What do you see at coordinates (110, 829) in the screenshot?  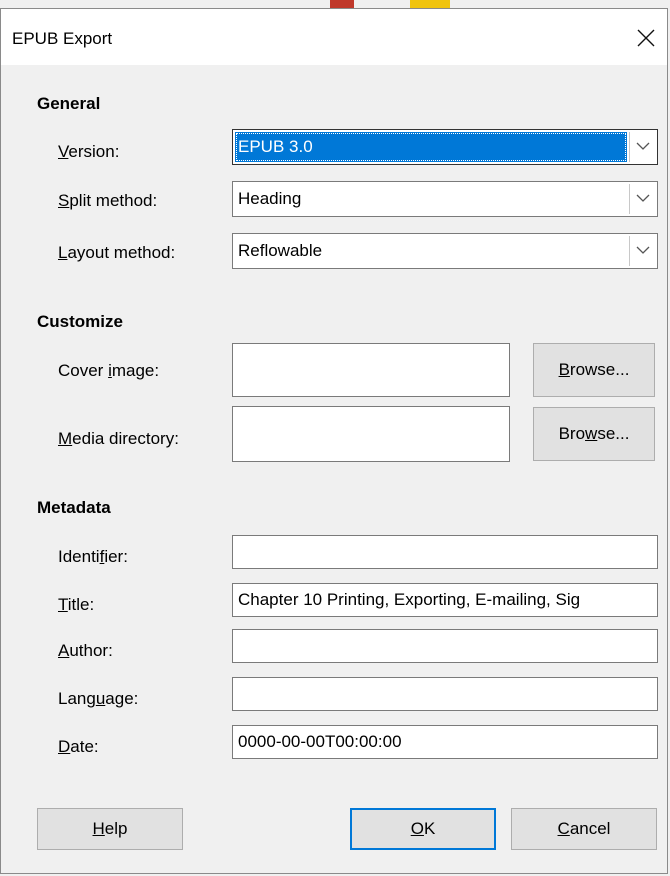 I see `help-button: Help` at bounding box center [110, 829].